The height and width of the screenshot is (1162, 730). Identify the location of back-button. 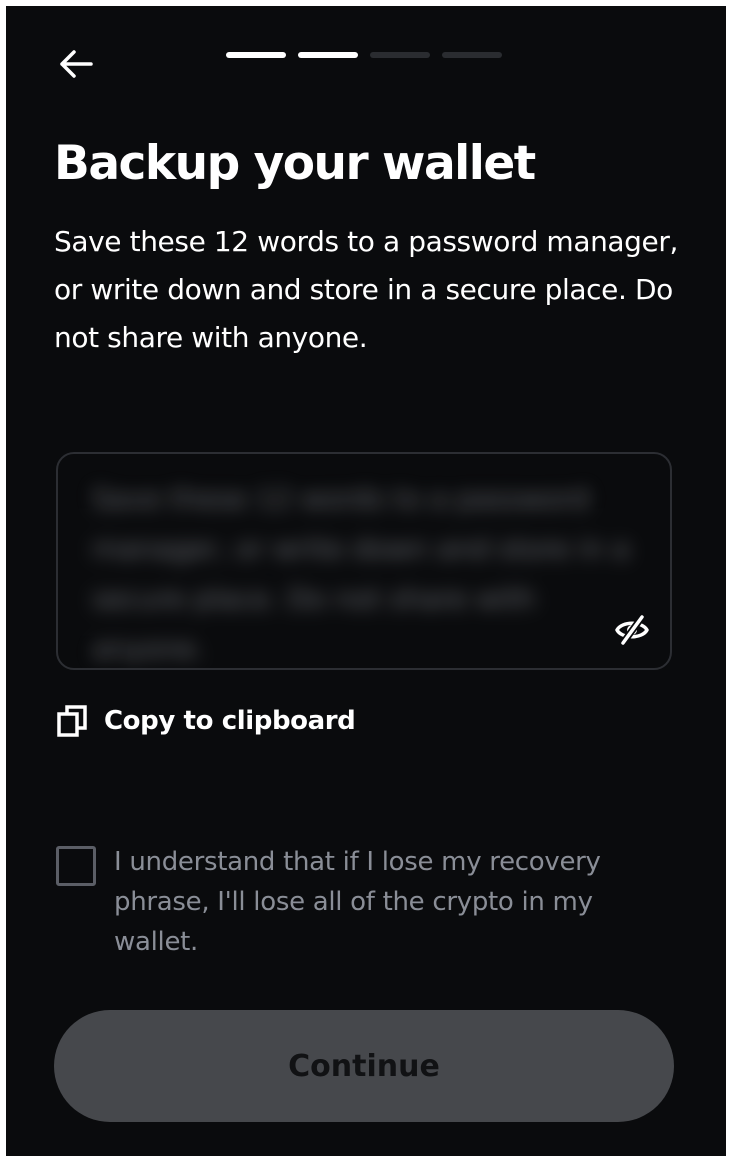
(76, 64).